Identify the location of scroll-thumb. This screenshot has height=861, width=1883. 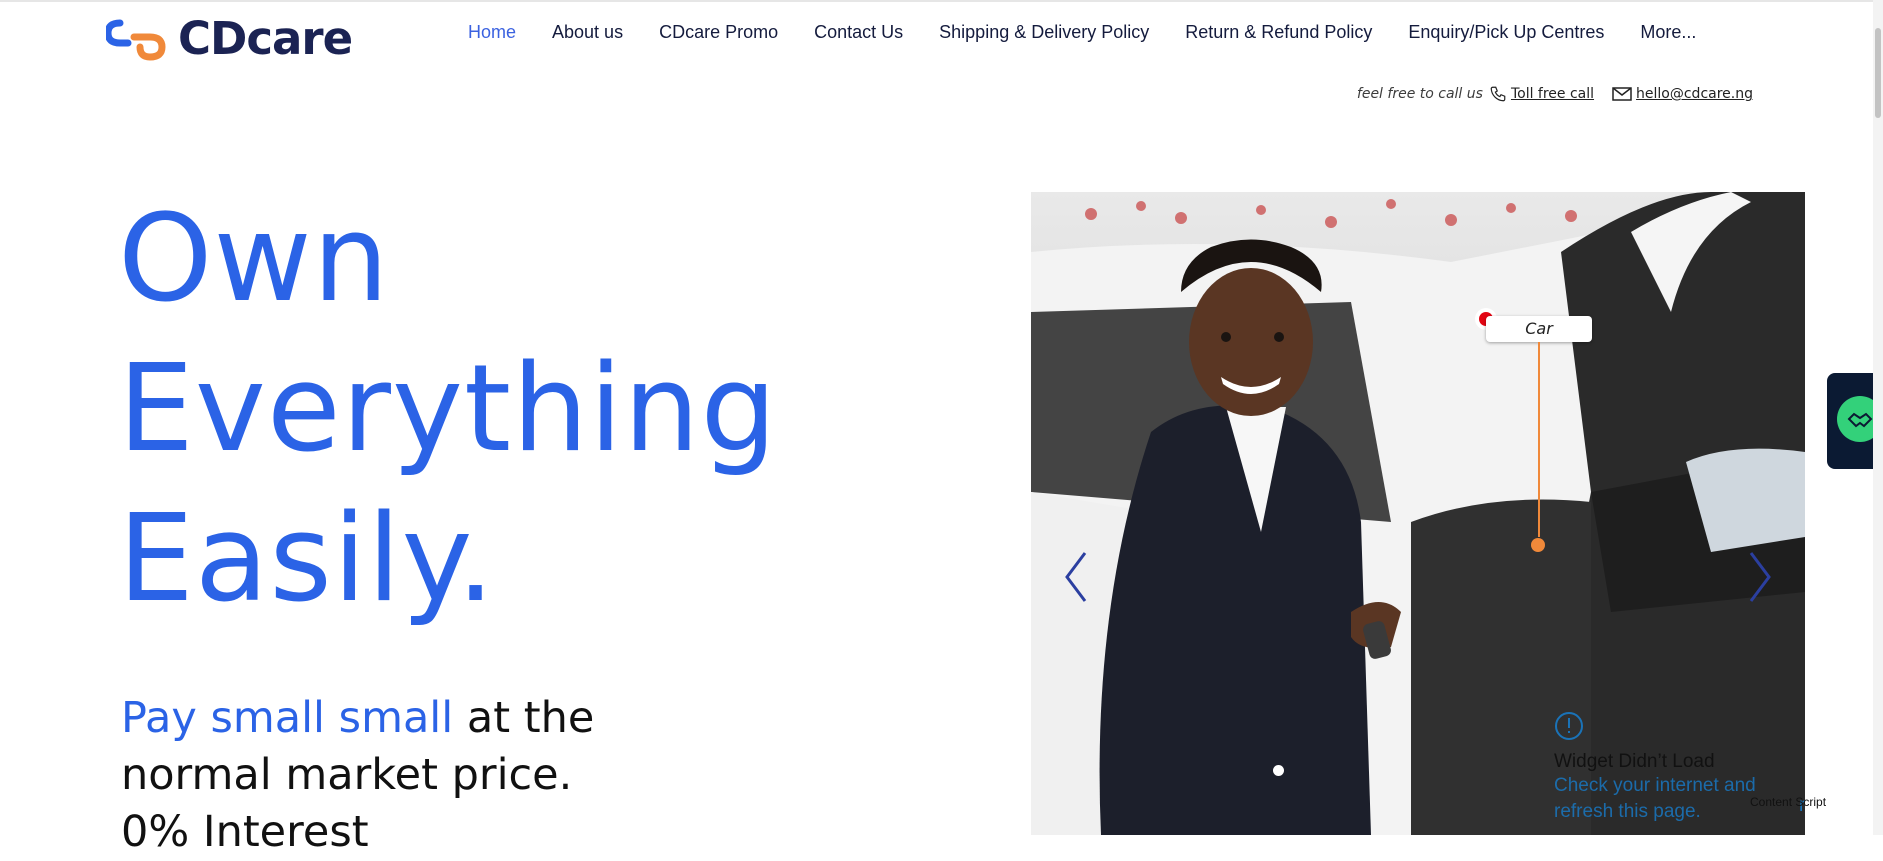
(1878, 73).